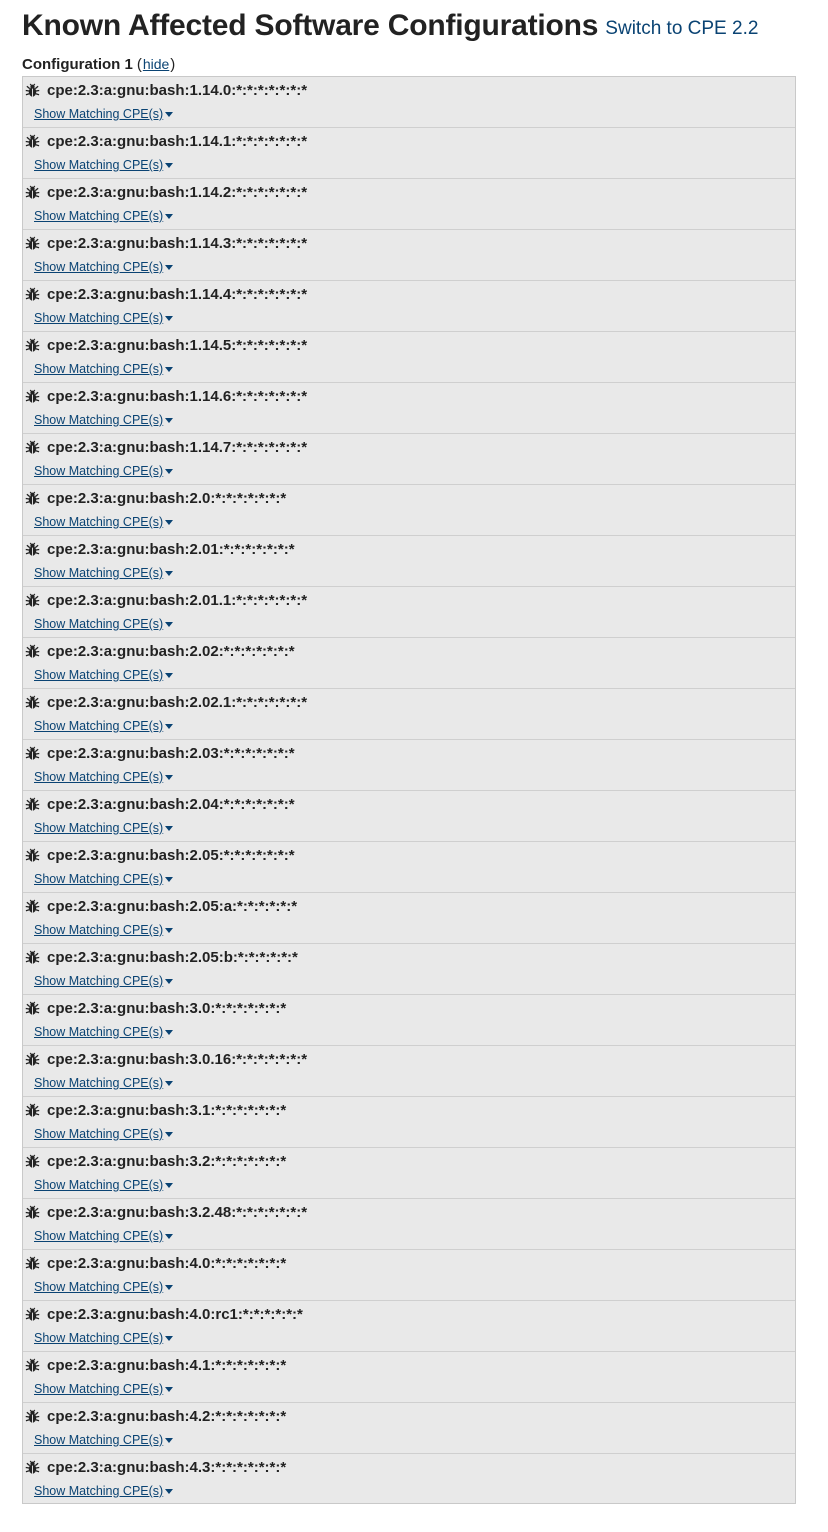 This screenshot has height=1532, width=828. What do you see at coordinates (166, 396) in the screenshot?
I see `cpe-line: cpe:2.3:a:gnu:bash:1.14.6:*:*:*:*:*:*:*` at bounding box center [166, 396].